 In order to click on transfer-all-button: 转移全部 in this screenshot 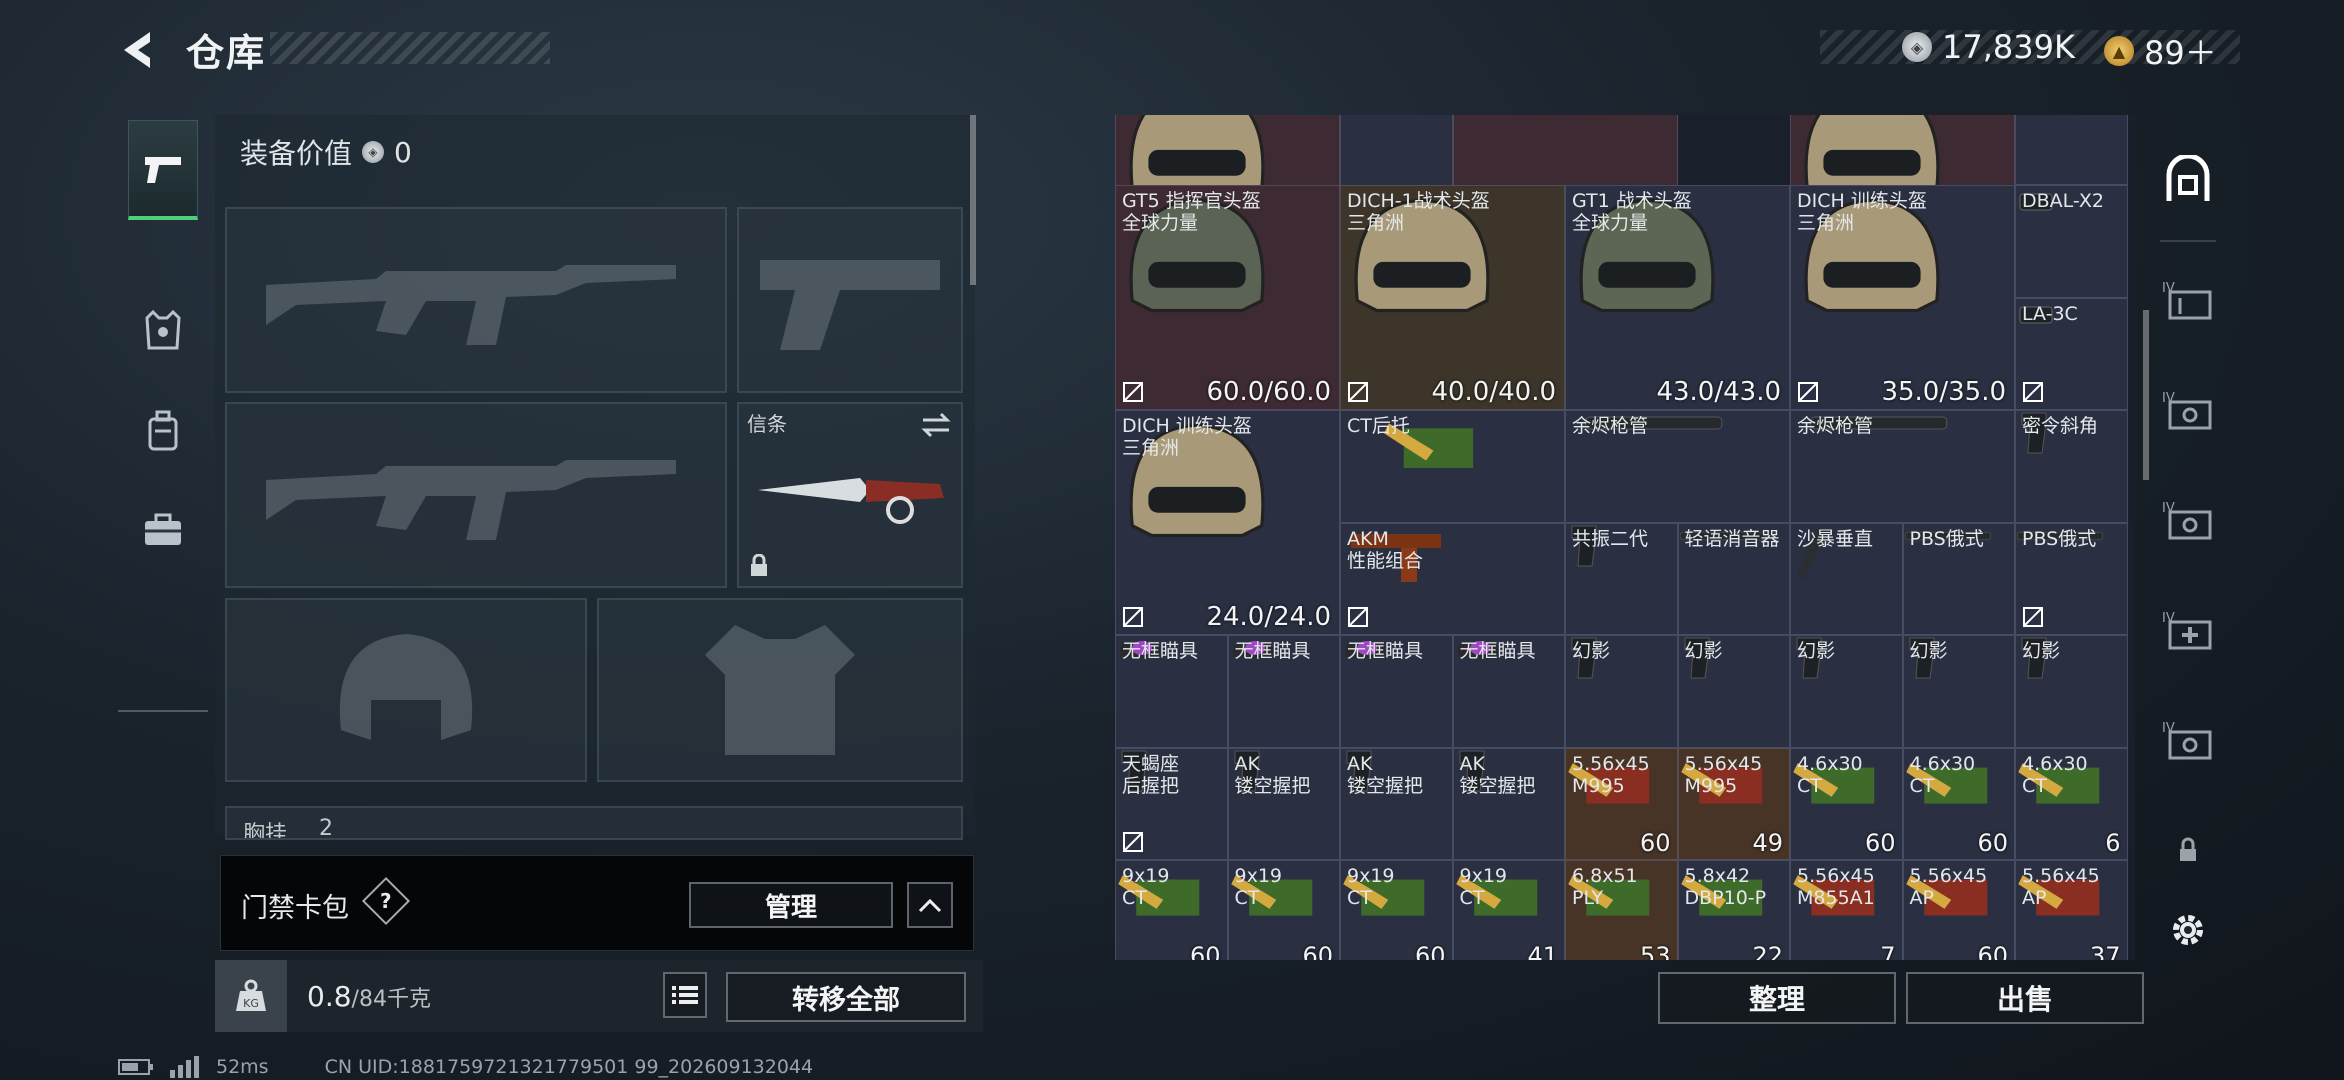, I will do `click(846, 997)`.